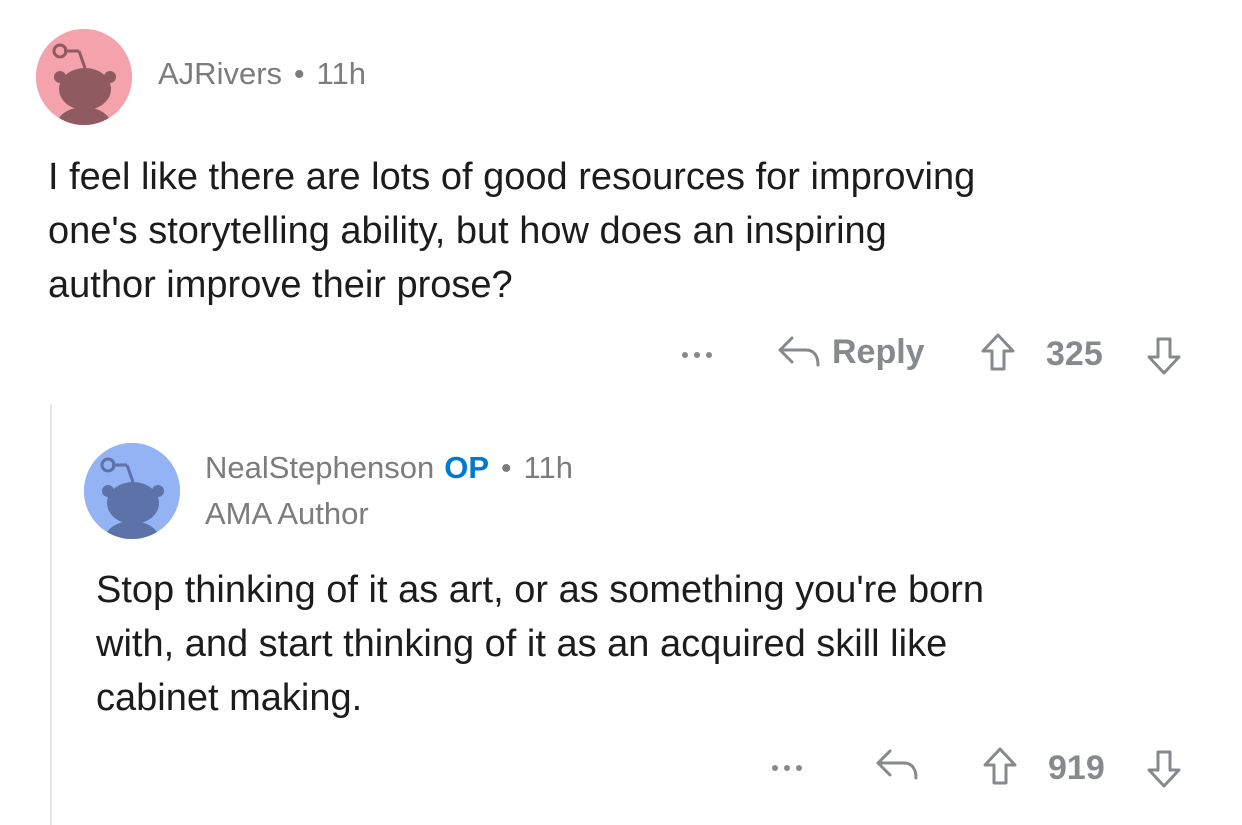 The width and height of the screenshot is (1242, 825). What do you see at coordinates (319, 468) in the screenshot?
I see `username: NealStephenson` at bounding box center [319, 468].